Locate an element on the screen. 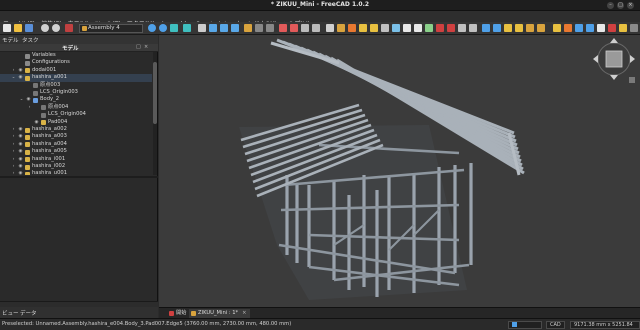 The width and height of the screenshot is (640, 330). joint-icon is located at coordinates (579, 28).